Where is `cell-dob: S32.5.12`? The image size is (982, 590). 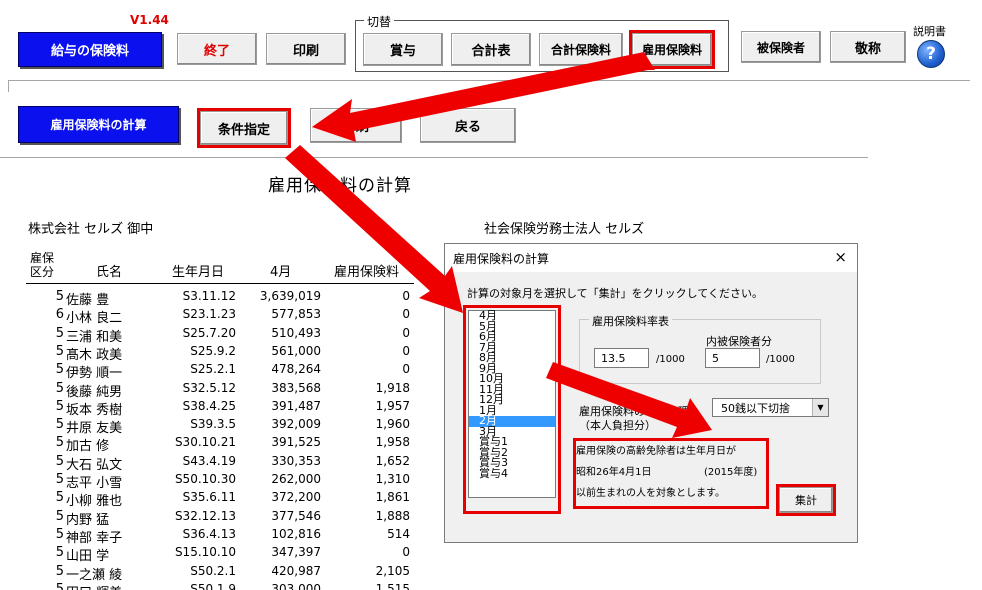 cell-dob: S32.5.12 is located at coordinates (209, 387).